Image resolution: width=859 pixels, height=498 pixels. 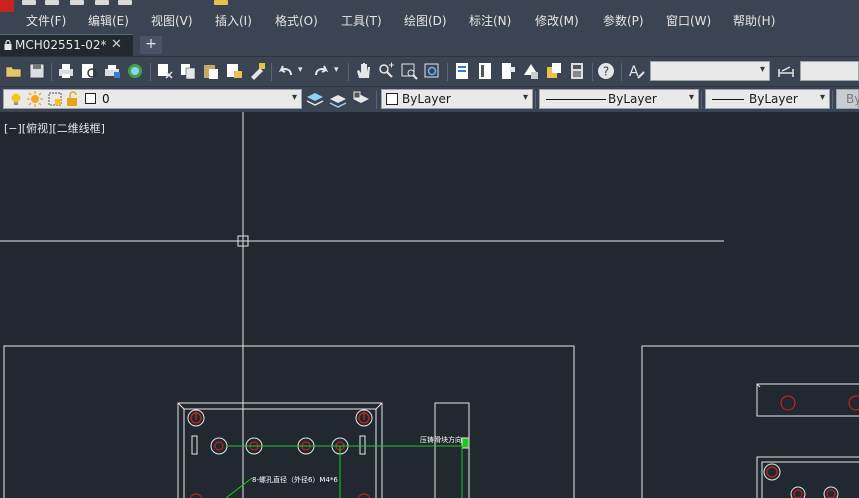 I want to click on text-style-icon: A, so click(x=636, y=71).